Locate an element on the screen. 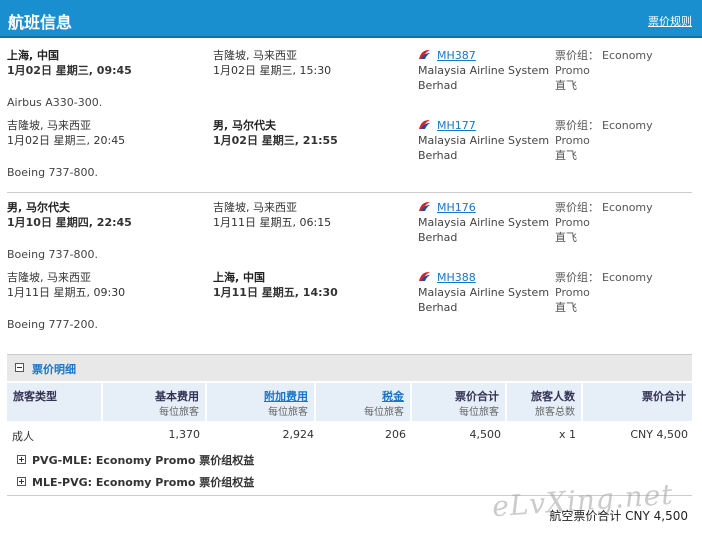 The image size is (702, 533). departure: 上海, 中国 1月02日 星期三, 09:45 is located at coordinates (69, 63).